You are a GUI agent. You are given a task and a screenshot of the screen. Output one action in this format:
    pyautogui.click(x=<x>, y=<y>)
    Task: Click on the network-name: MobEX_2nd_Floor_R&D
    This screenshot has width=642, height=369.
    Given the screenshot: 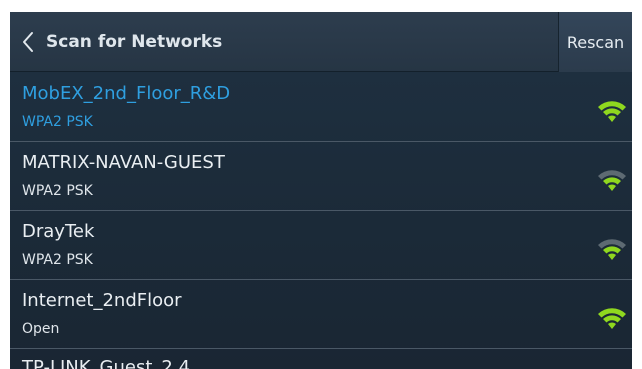 What is the action you would take?
    pyautogui.click(x=126, y=93)
    